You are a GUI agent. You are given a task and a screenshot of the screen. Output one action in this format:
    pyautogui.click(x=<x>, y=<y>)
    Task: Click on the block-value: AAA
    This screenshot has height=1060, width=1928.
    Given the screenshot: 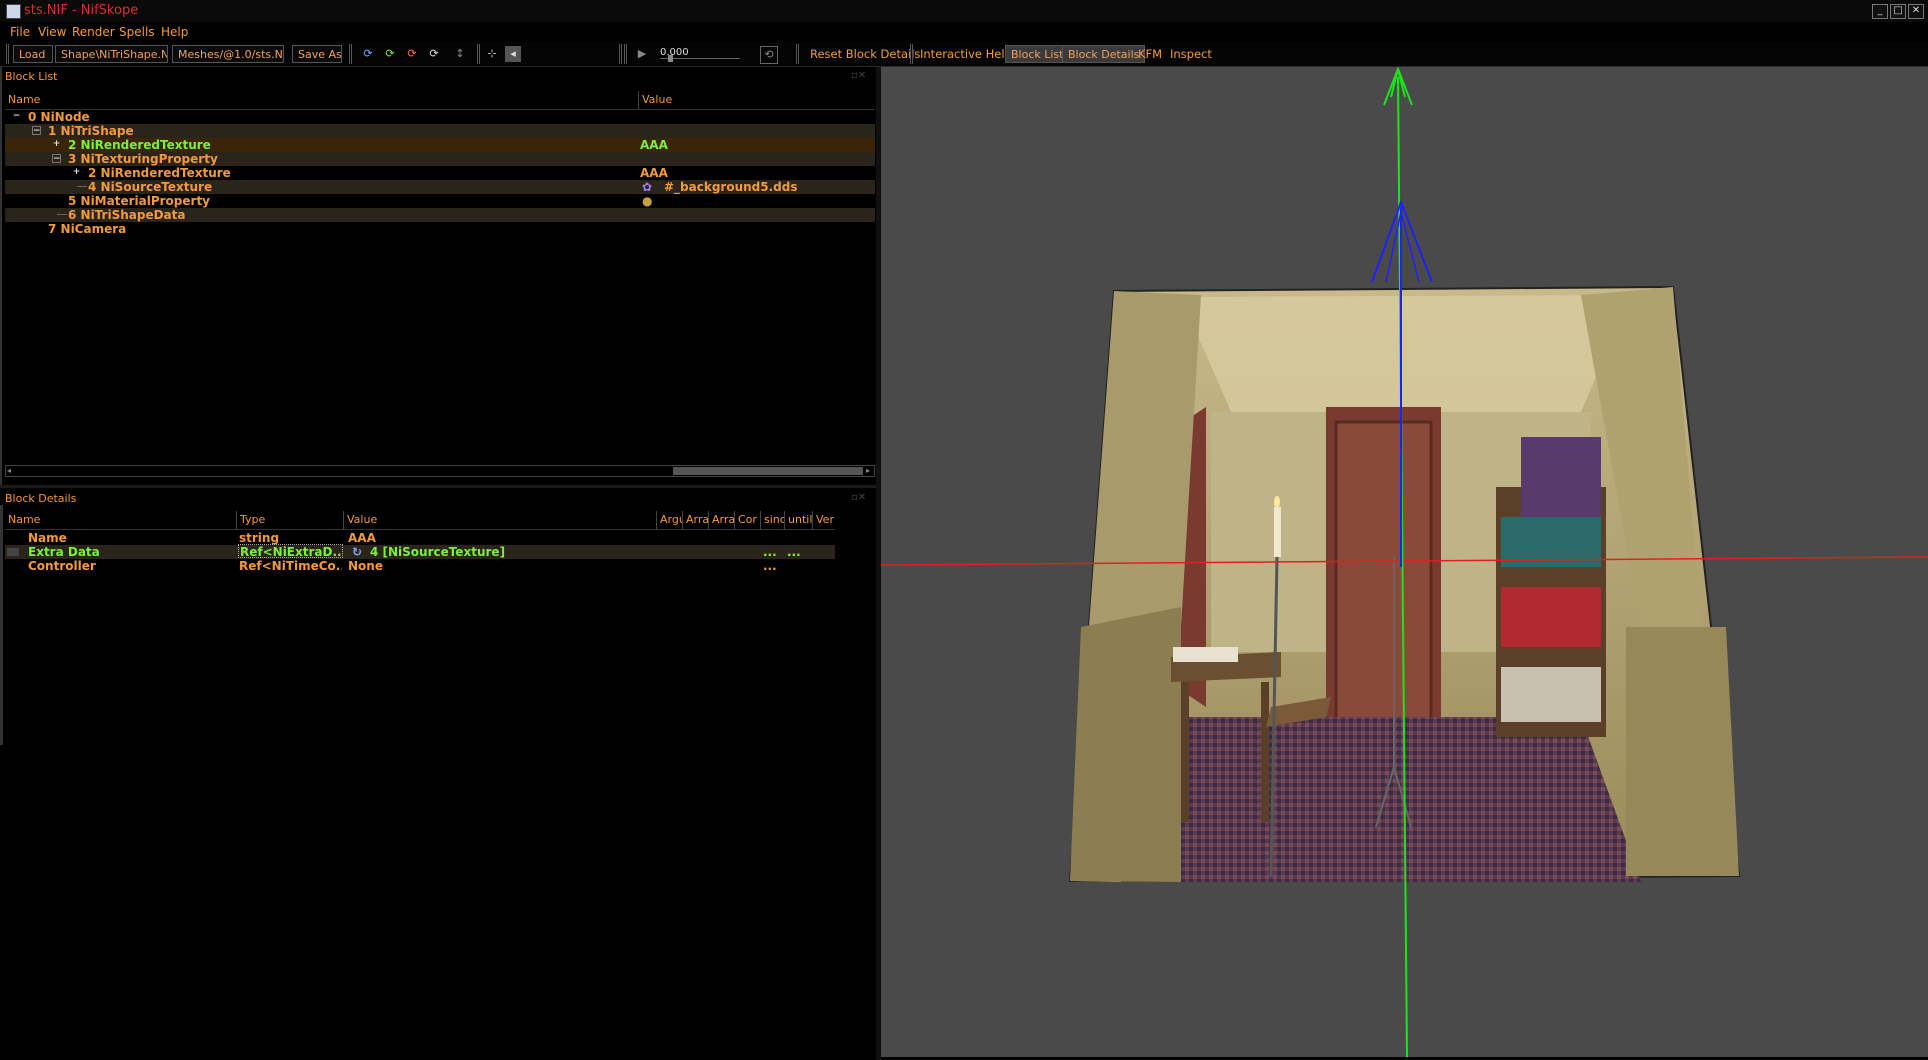 What is the action you would take?
    pyautogui.click(x=654, y=173)
    